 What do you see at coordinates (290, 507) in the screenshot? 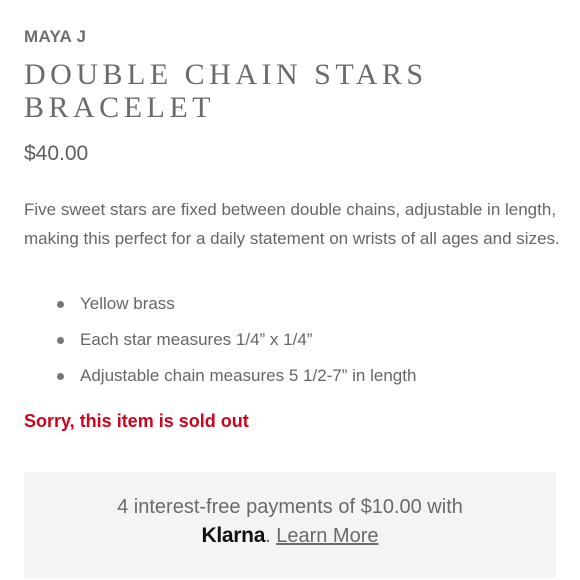
I see `klarna-installments-text: 4 interest-free payments of $10.00 with` at bounding box center [290, 507].